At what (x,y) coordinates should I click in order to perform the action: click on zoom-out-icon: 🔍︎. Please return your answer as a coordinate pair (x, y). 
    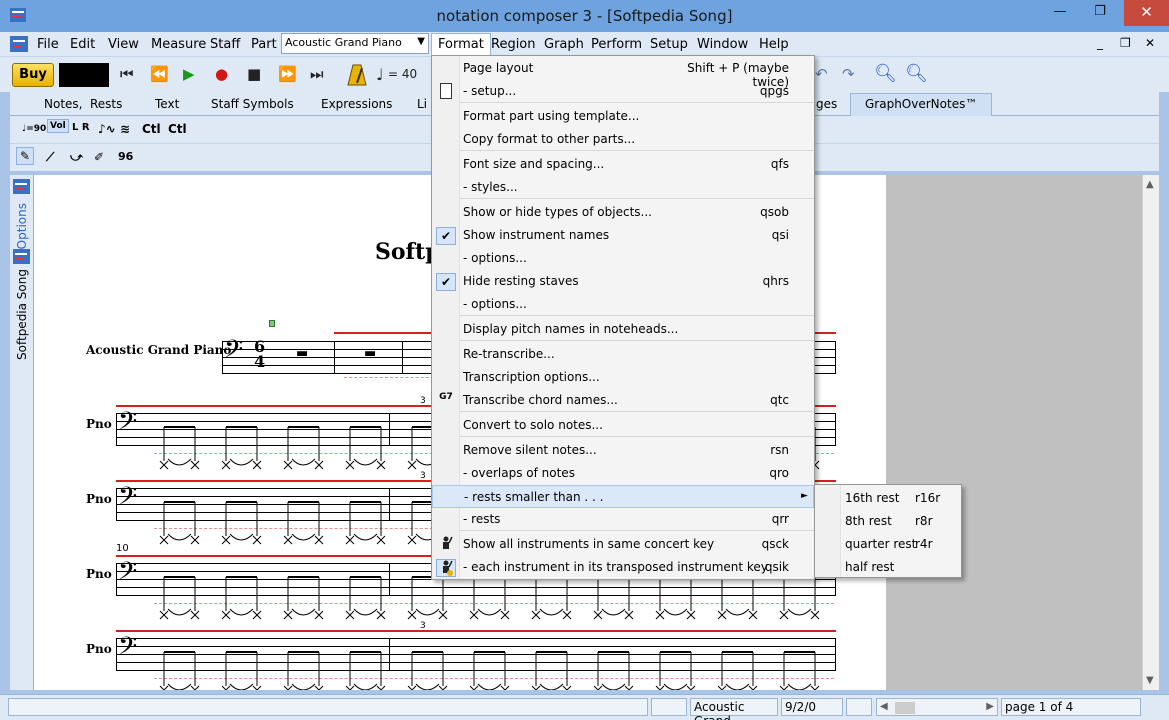
    Looking at the image, I should click on (916, 73).